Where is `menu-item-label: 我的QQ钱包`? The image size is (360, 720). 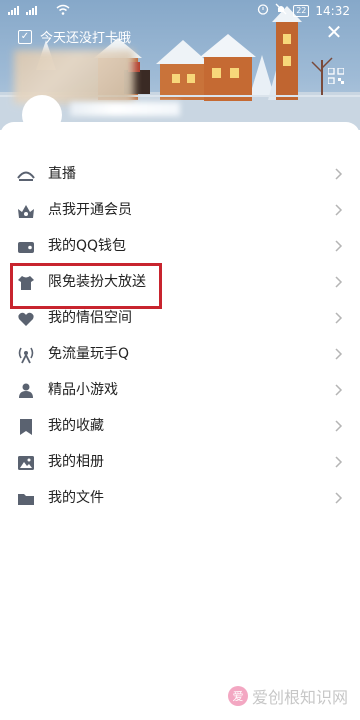
menu-item-label: 我的QQ钱包 is located at coordinates (87, 246).